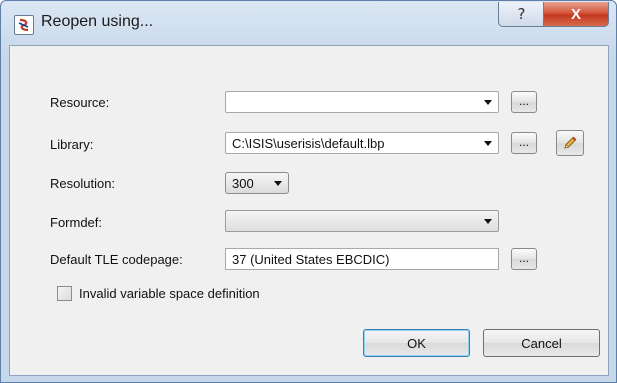 This screenshot has height=383, width=617. What do you see at coordinates (76, 222) in the screenshot?
I see `formdef-label: Formdef:` at bounding box center [76, 222].